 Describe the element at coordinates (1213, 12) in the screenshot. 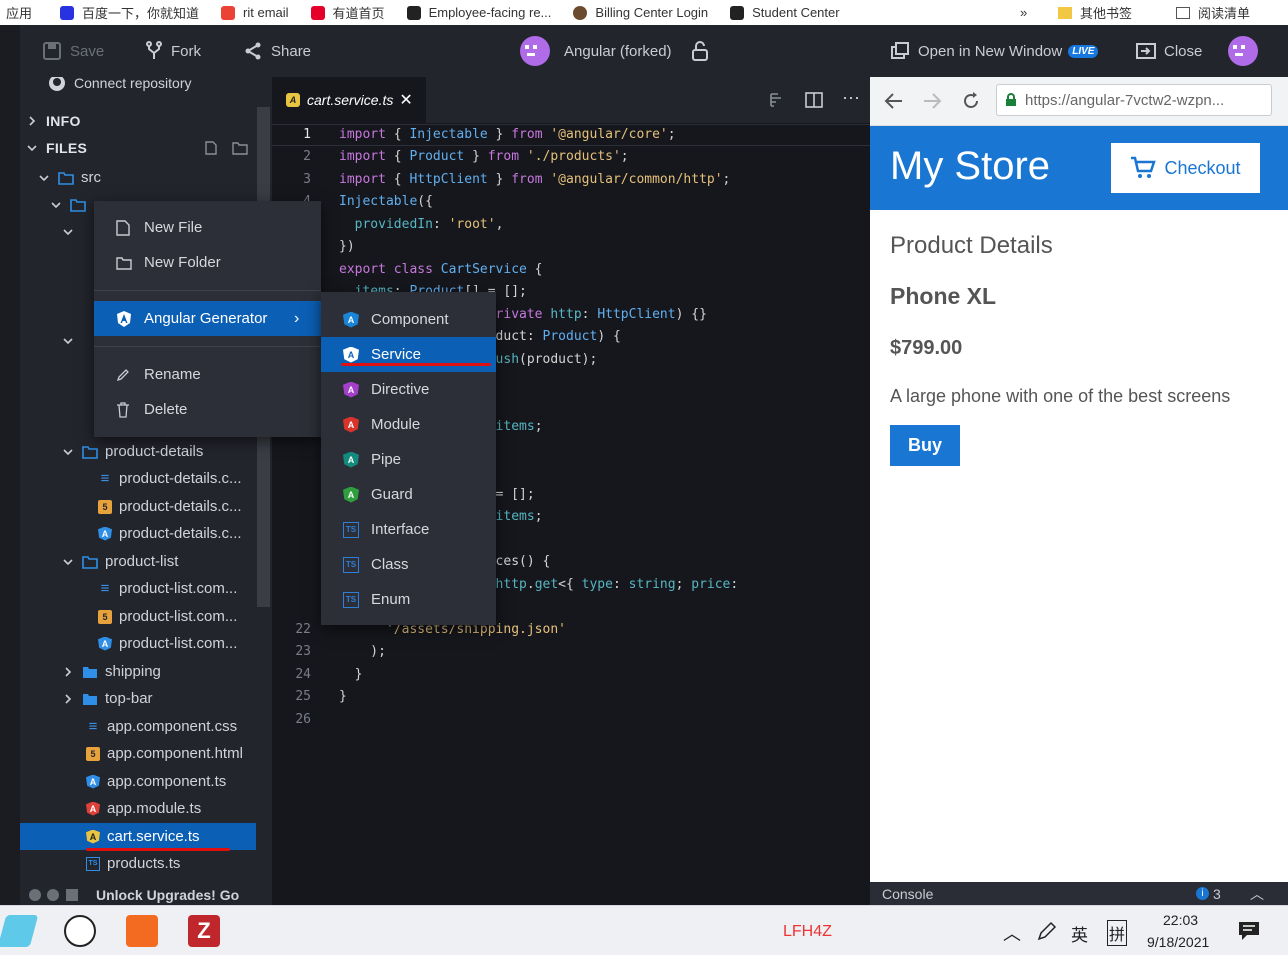

I see `reading-list: 阅读清单` at that location.